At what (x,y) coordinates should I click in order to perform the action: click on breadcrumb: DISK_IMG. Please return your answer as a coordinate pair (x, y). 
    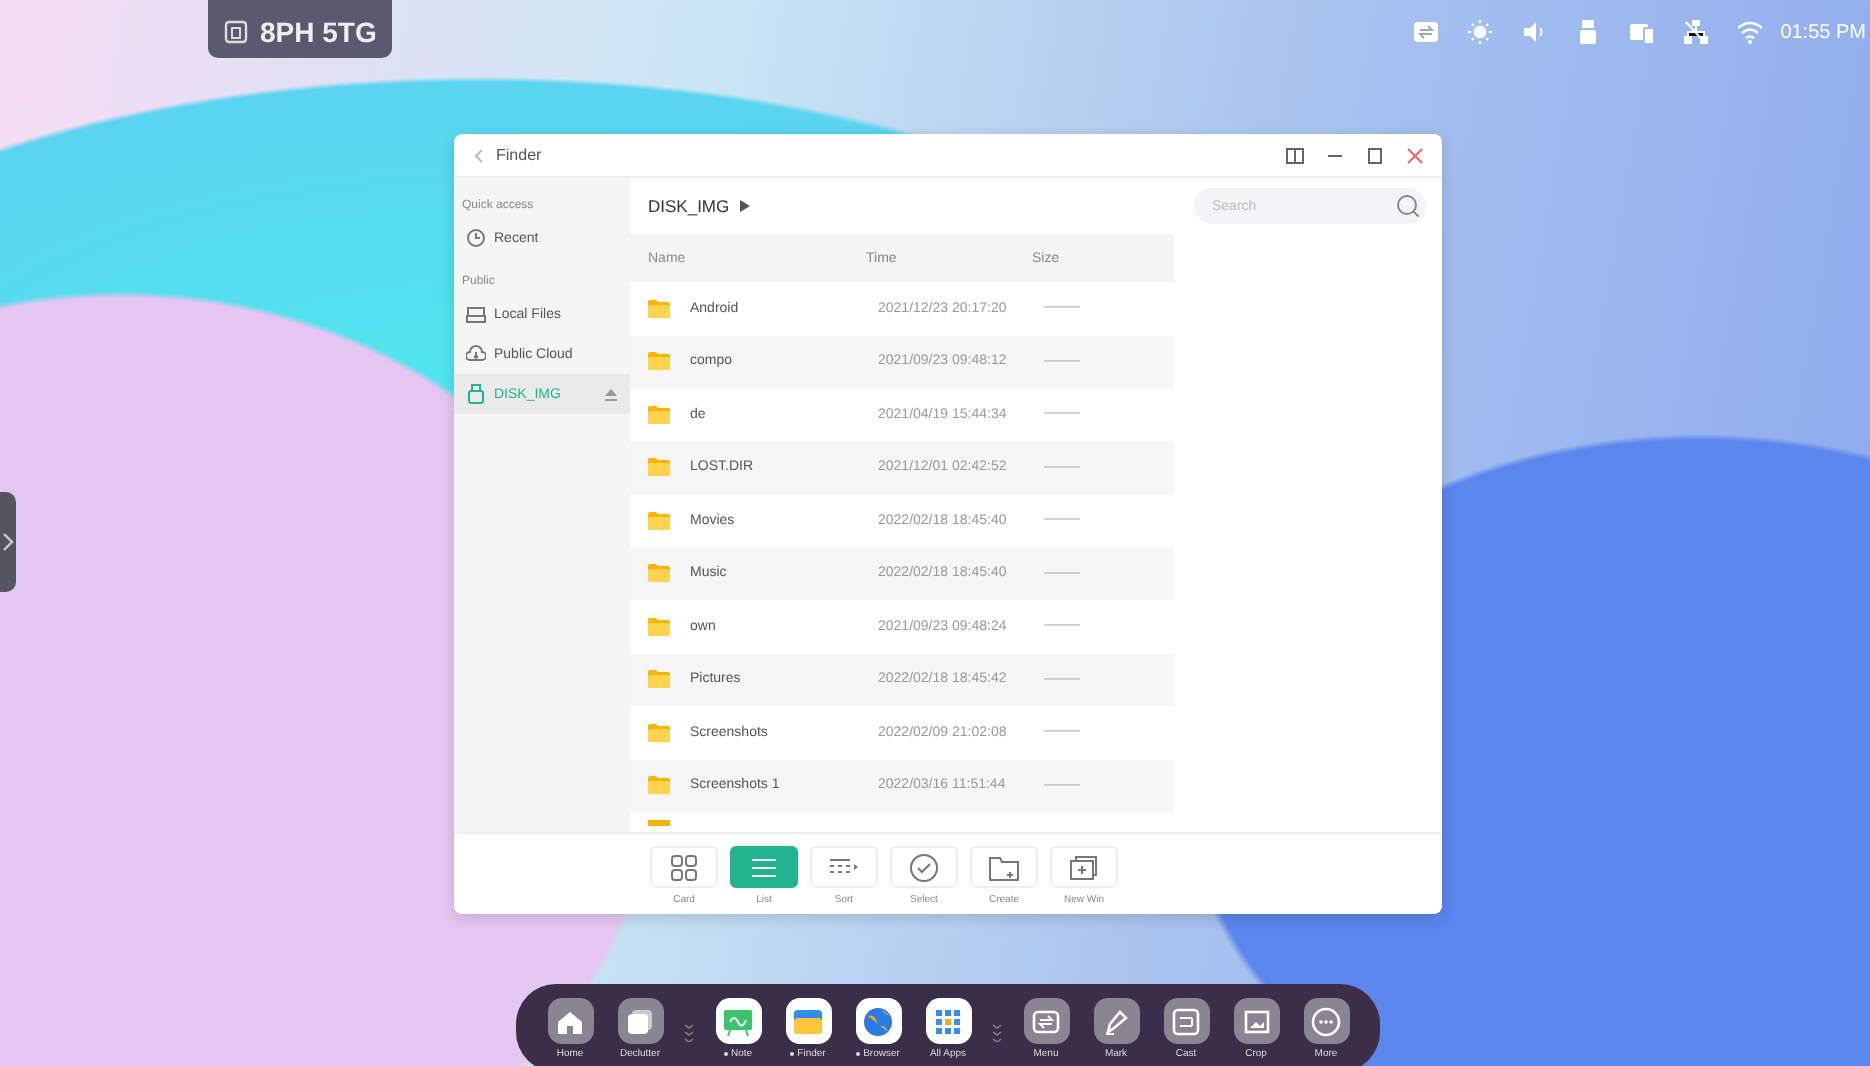
    Looking at the image, I should click on (689, 206).